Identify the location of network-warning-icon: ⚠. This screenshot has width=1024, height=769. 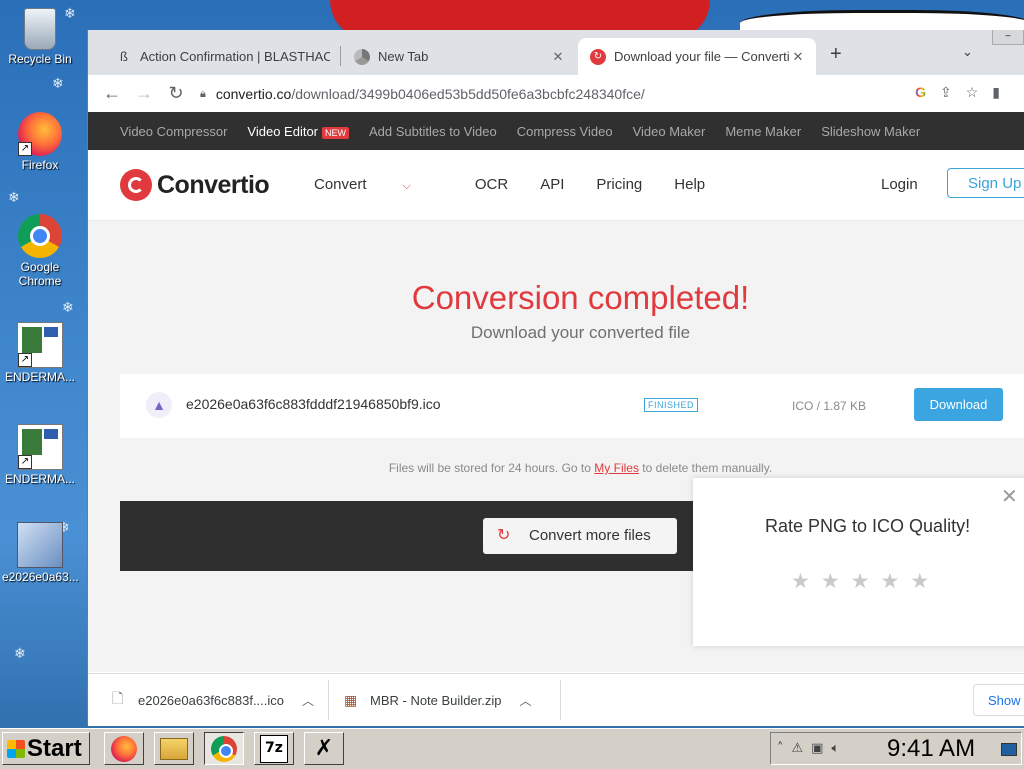
(798, 748).